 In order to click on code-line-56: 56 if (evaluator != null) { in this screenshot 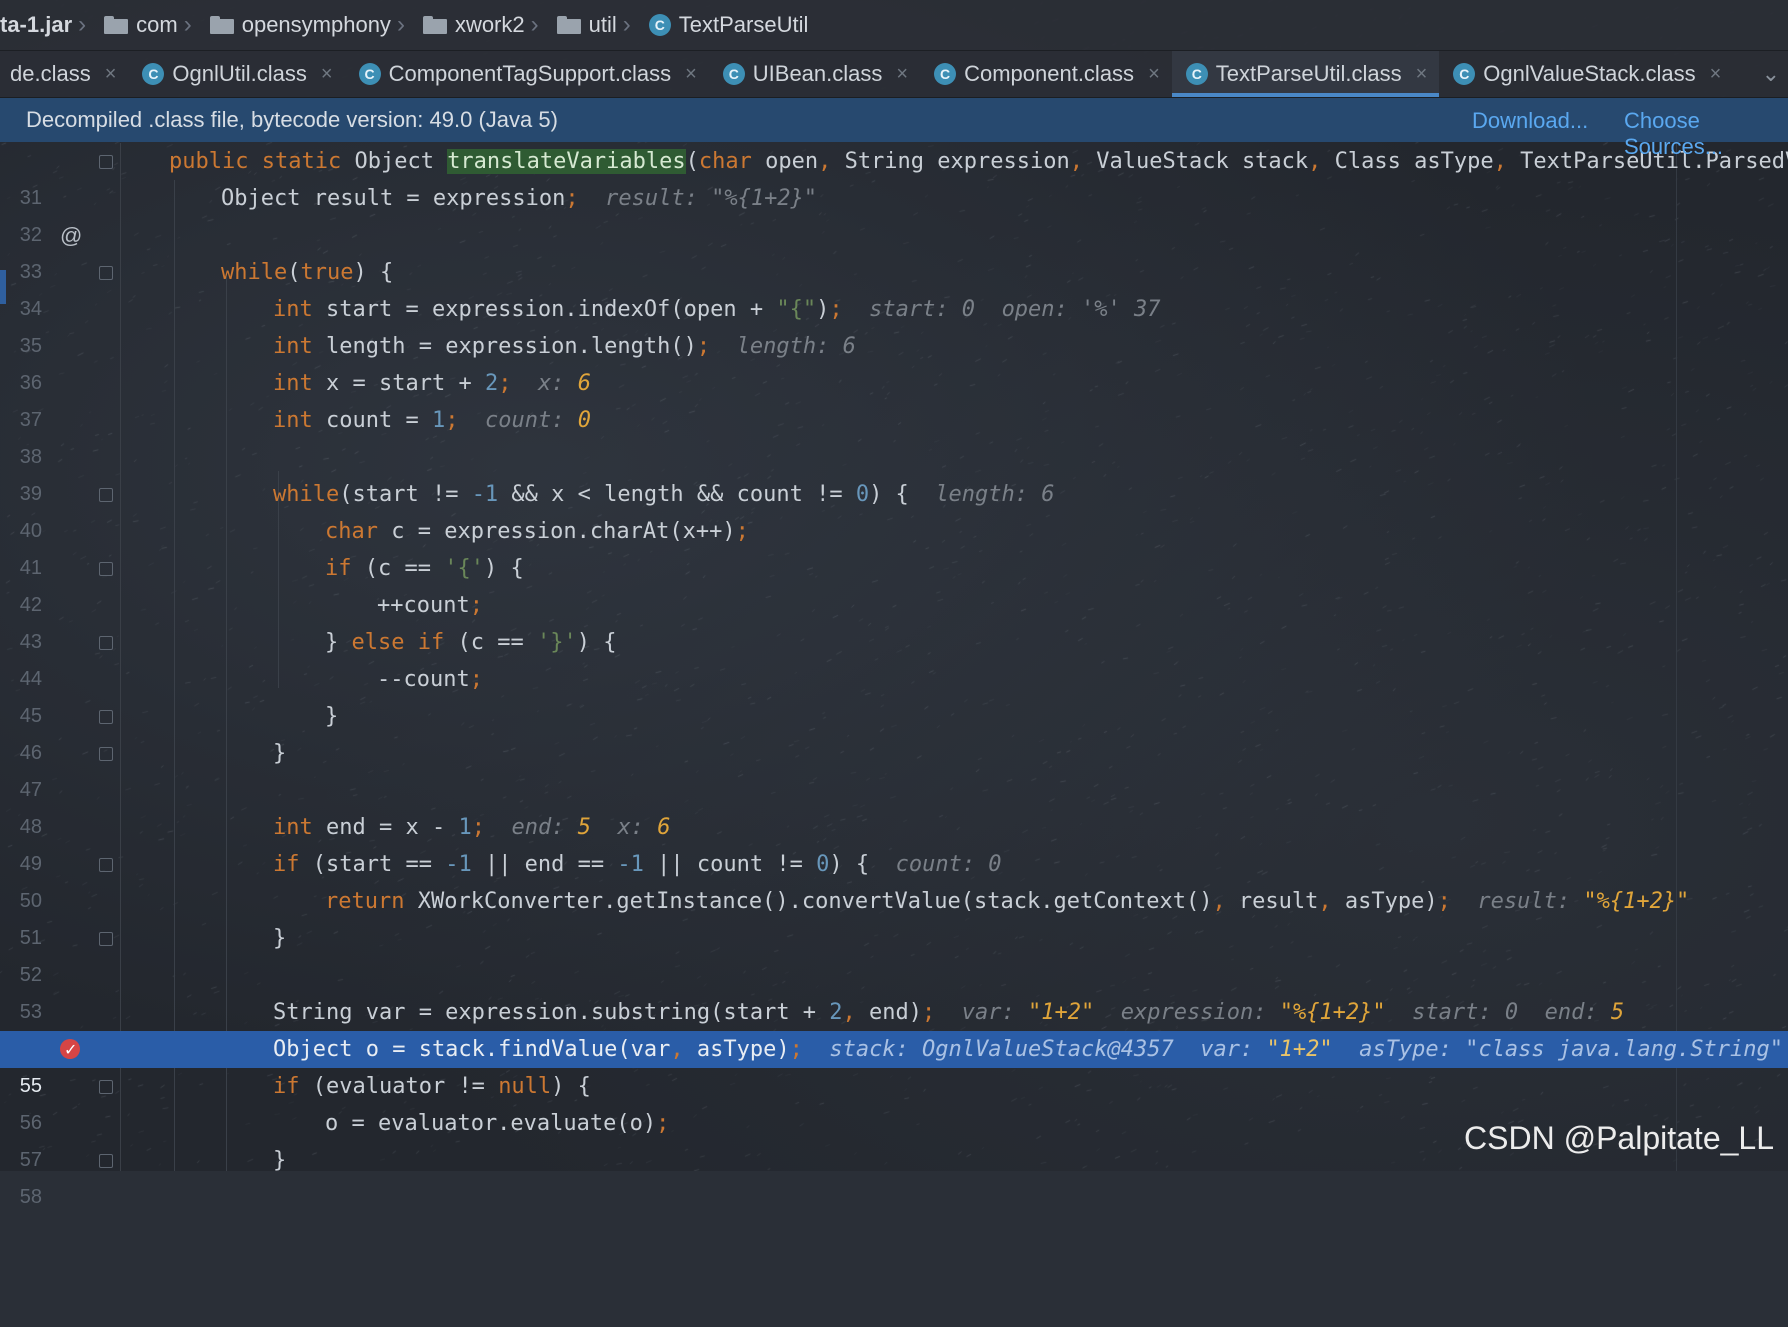, I will do `click(894, 1101)`.